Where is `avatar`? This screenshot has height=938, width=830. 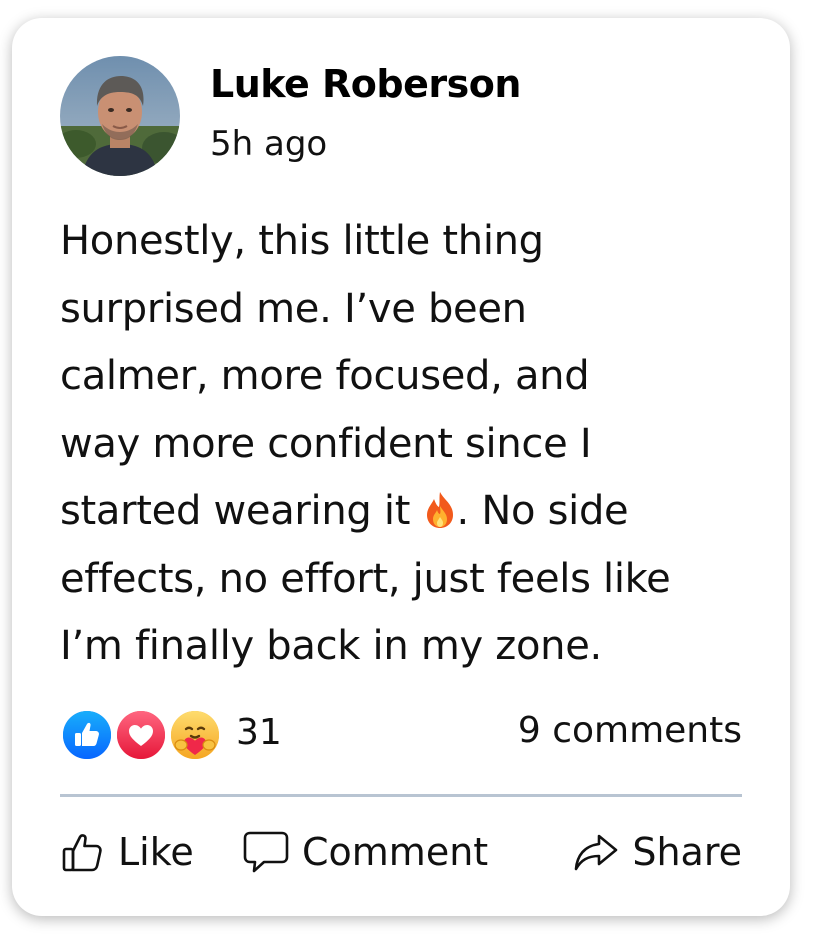
avatar is located at coordinates (120, 116).